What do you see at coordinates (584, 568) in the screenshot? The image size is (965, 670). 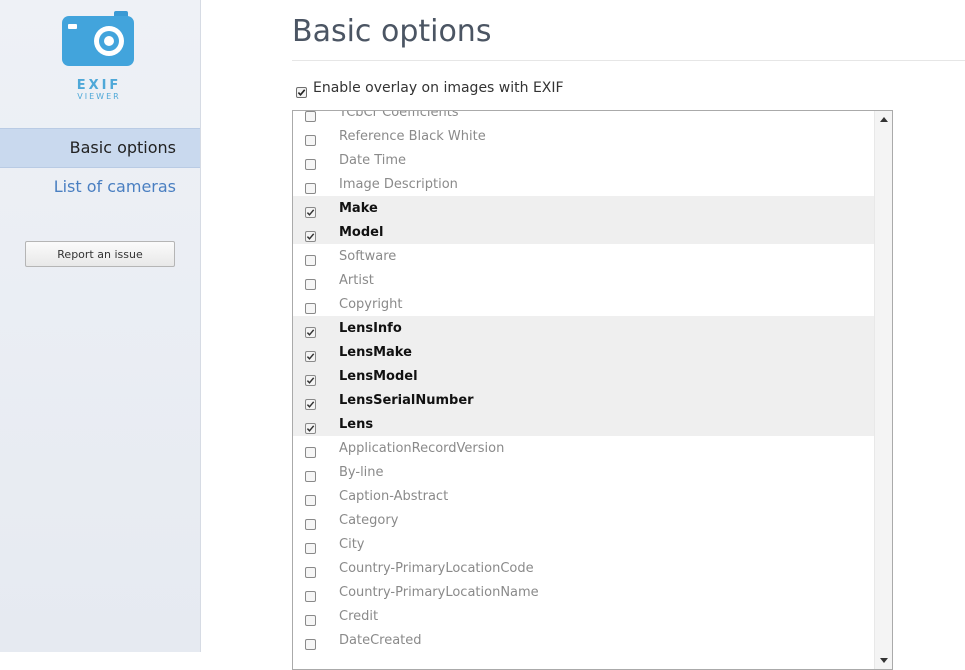 I see `list-item: Country-PrimaryLocationCode` at bounding box center [584, 568].